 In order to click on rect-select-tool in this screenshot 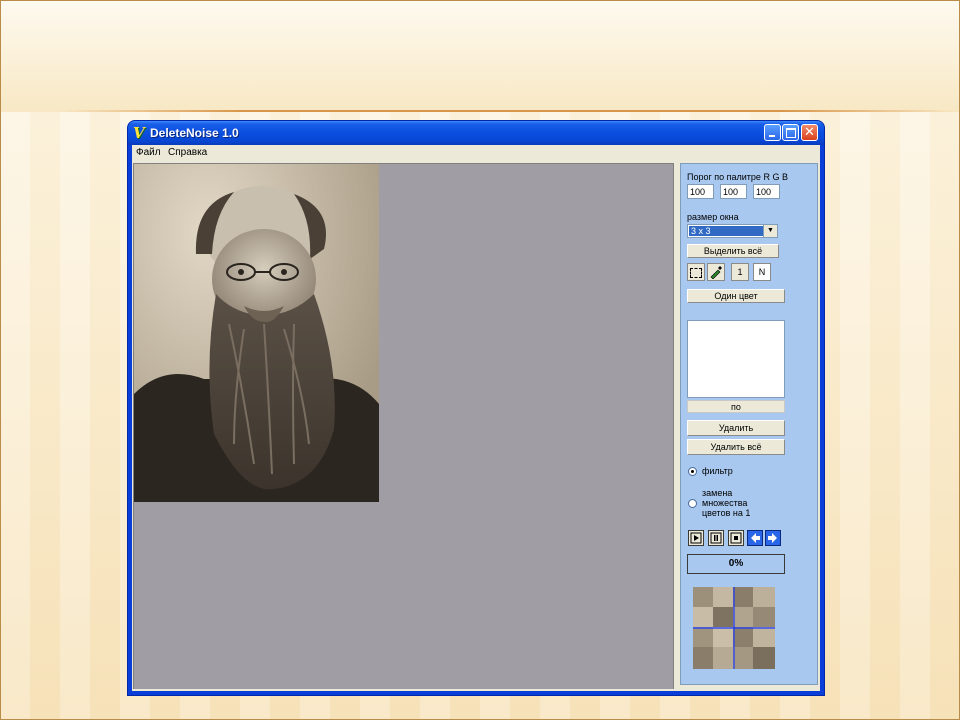, I will do `click(696, 272)`.